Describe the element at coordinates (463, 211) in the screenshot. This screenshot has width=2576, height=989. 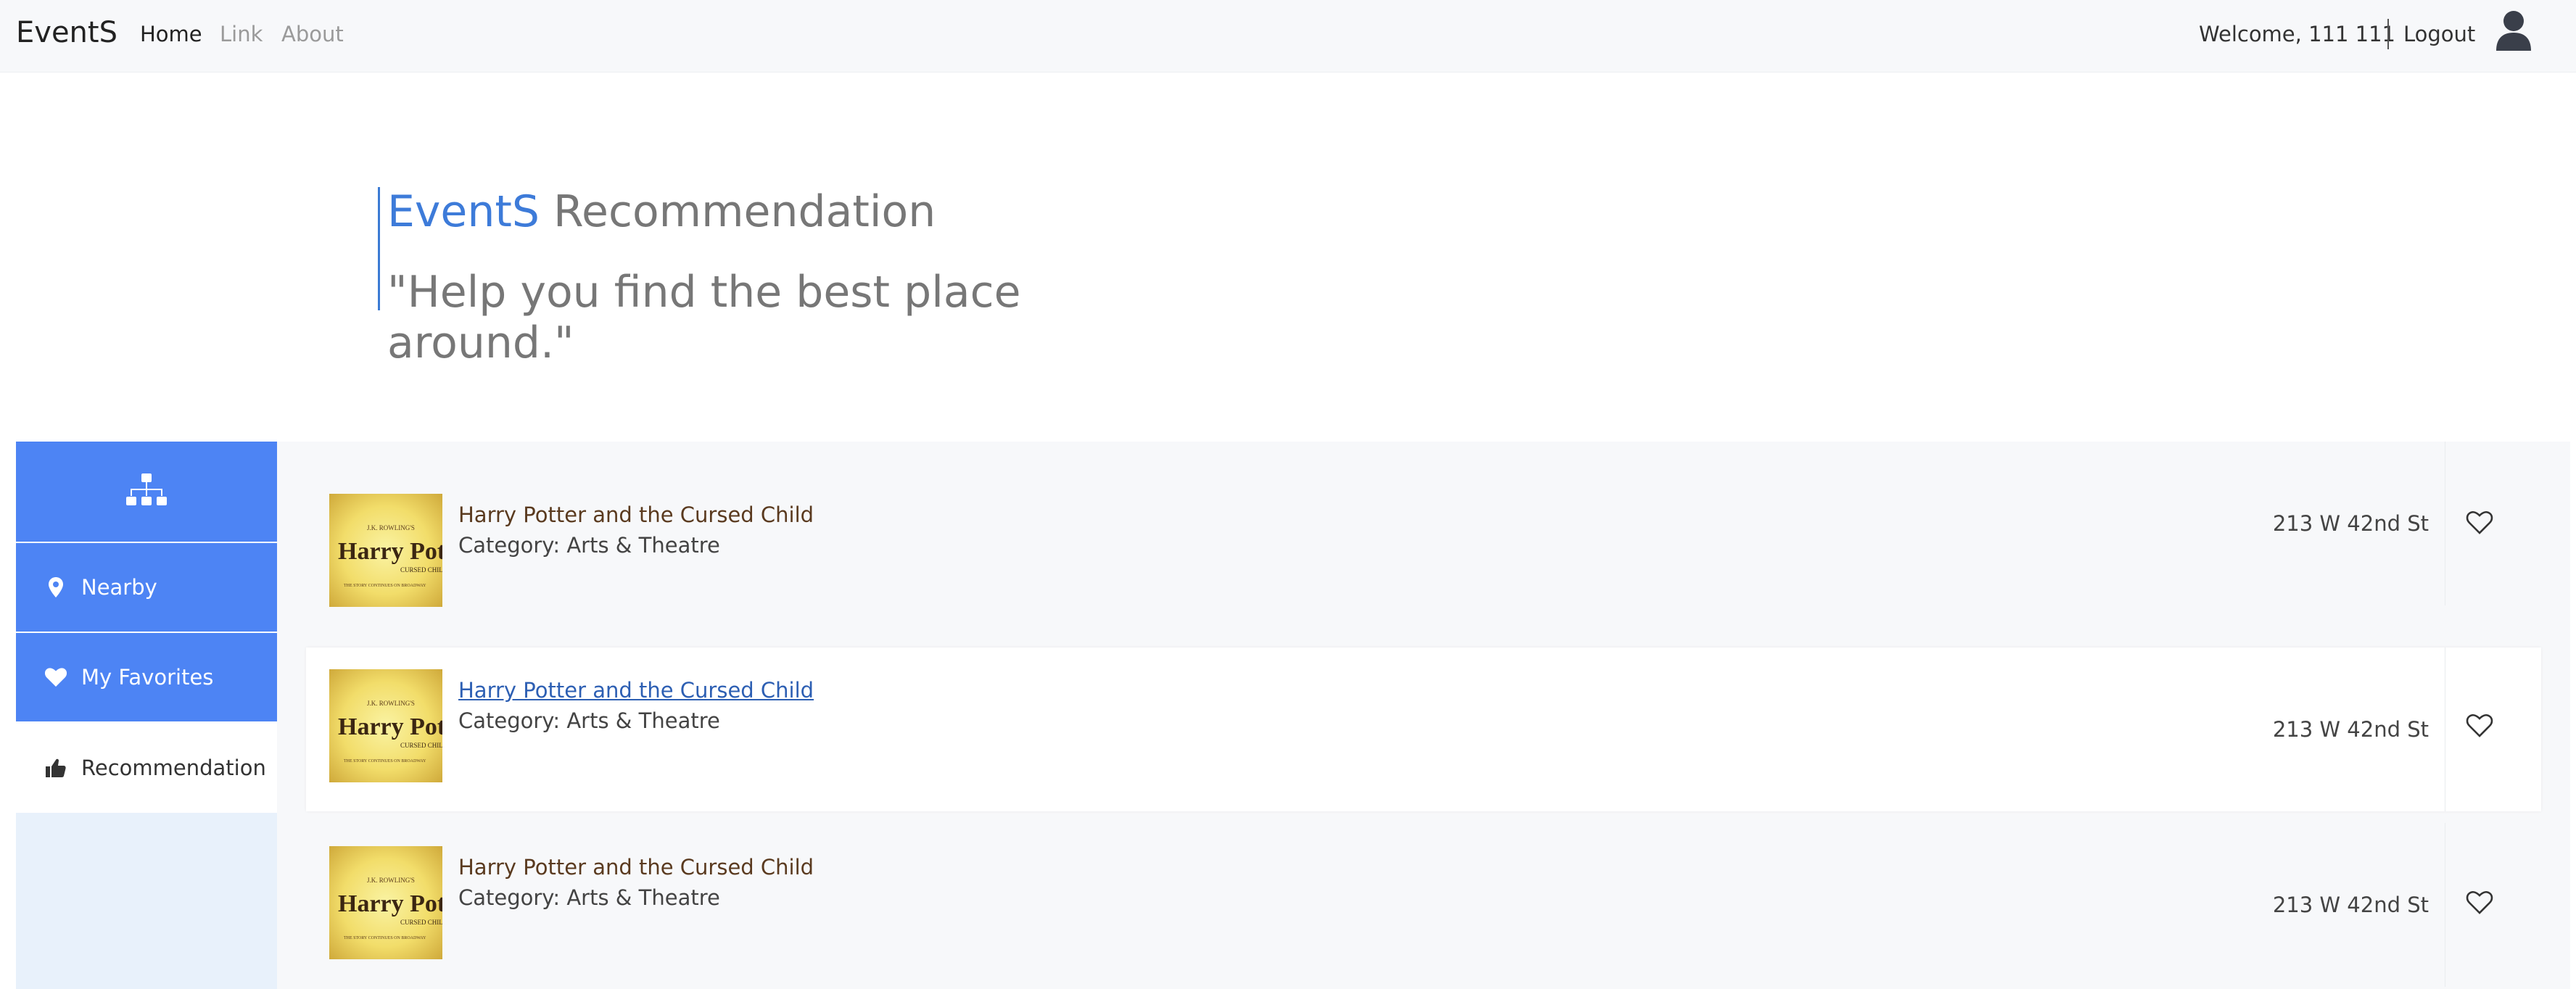
I see `page-title-brand: EventS` at that location.